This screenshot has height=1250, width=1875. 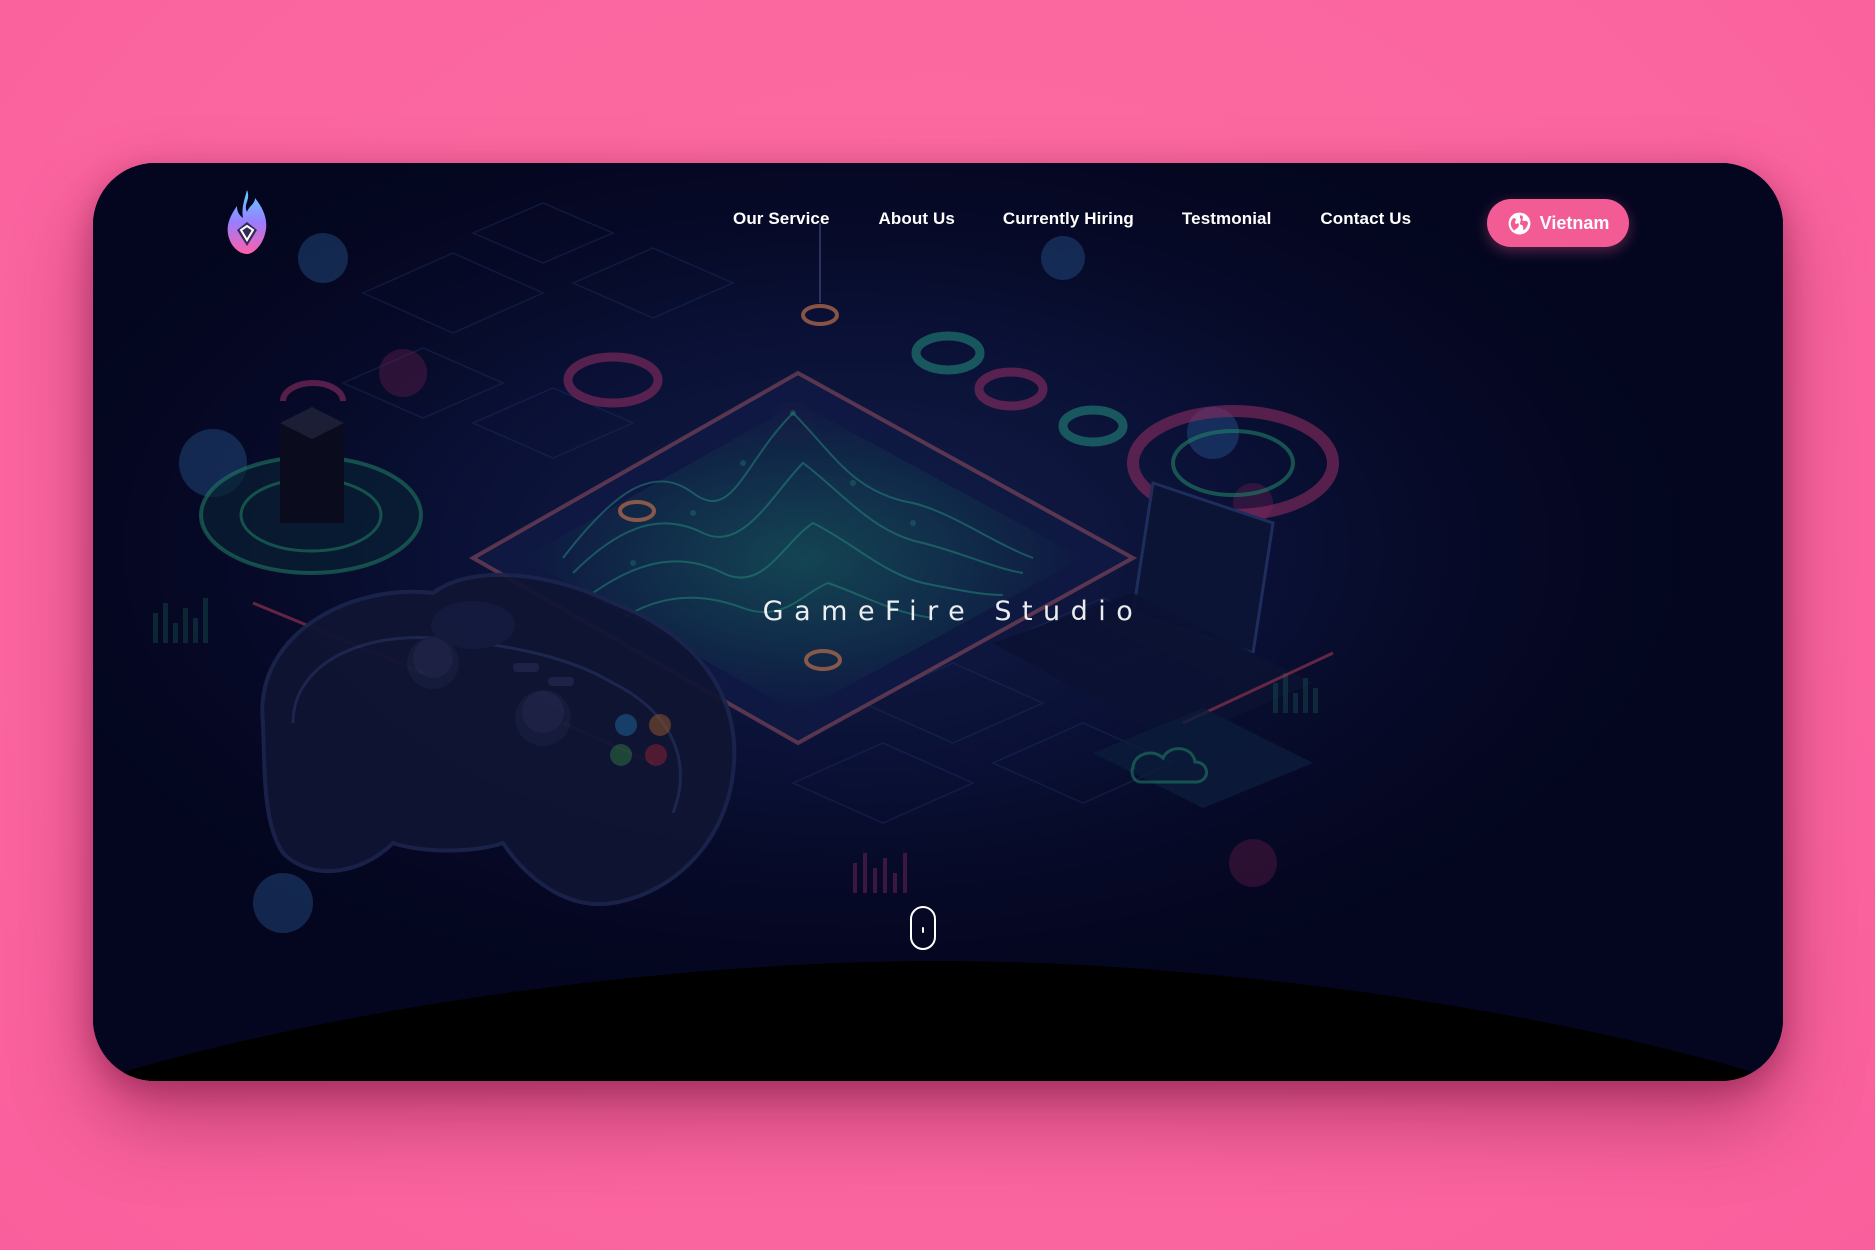 I want to click on nav-item-about-us: About Us, so click(x=917, y=219).